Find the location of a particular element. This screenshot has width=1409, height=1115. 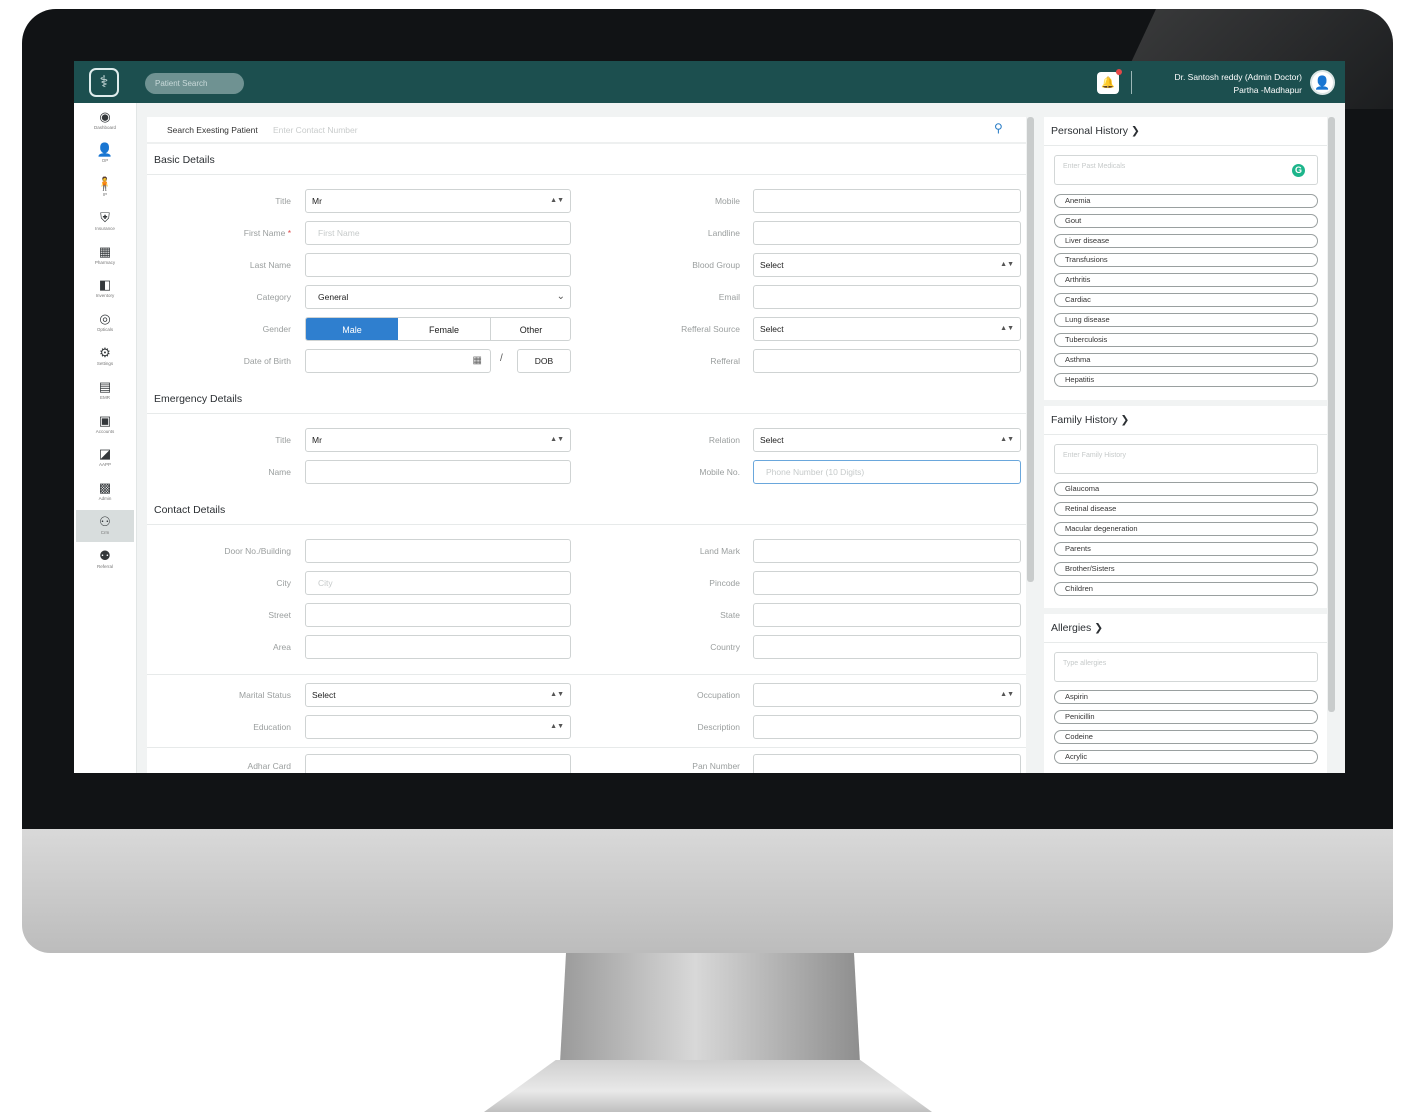

sidebar-item-ip: 🧍 IP is located at coordinates (105, 188).